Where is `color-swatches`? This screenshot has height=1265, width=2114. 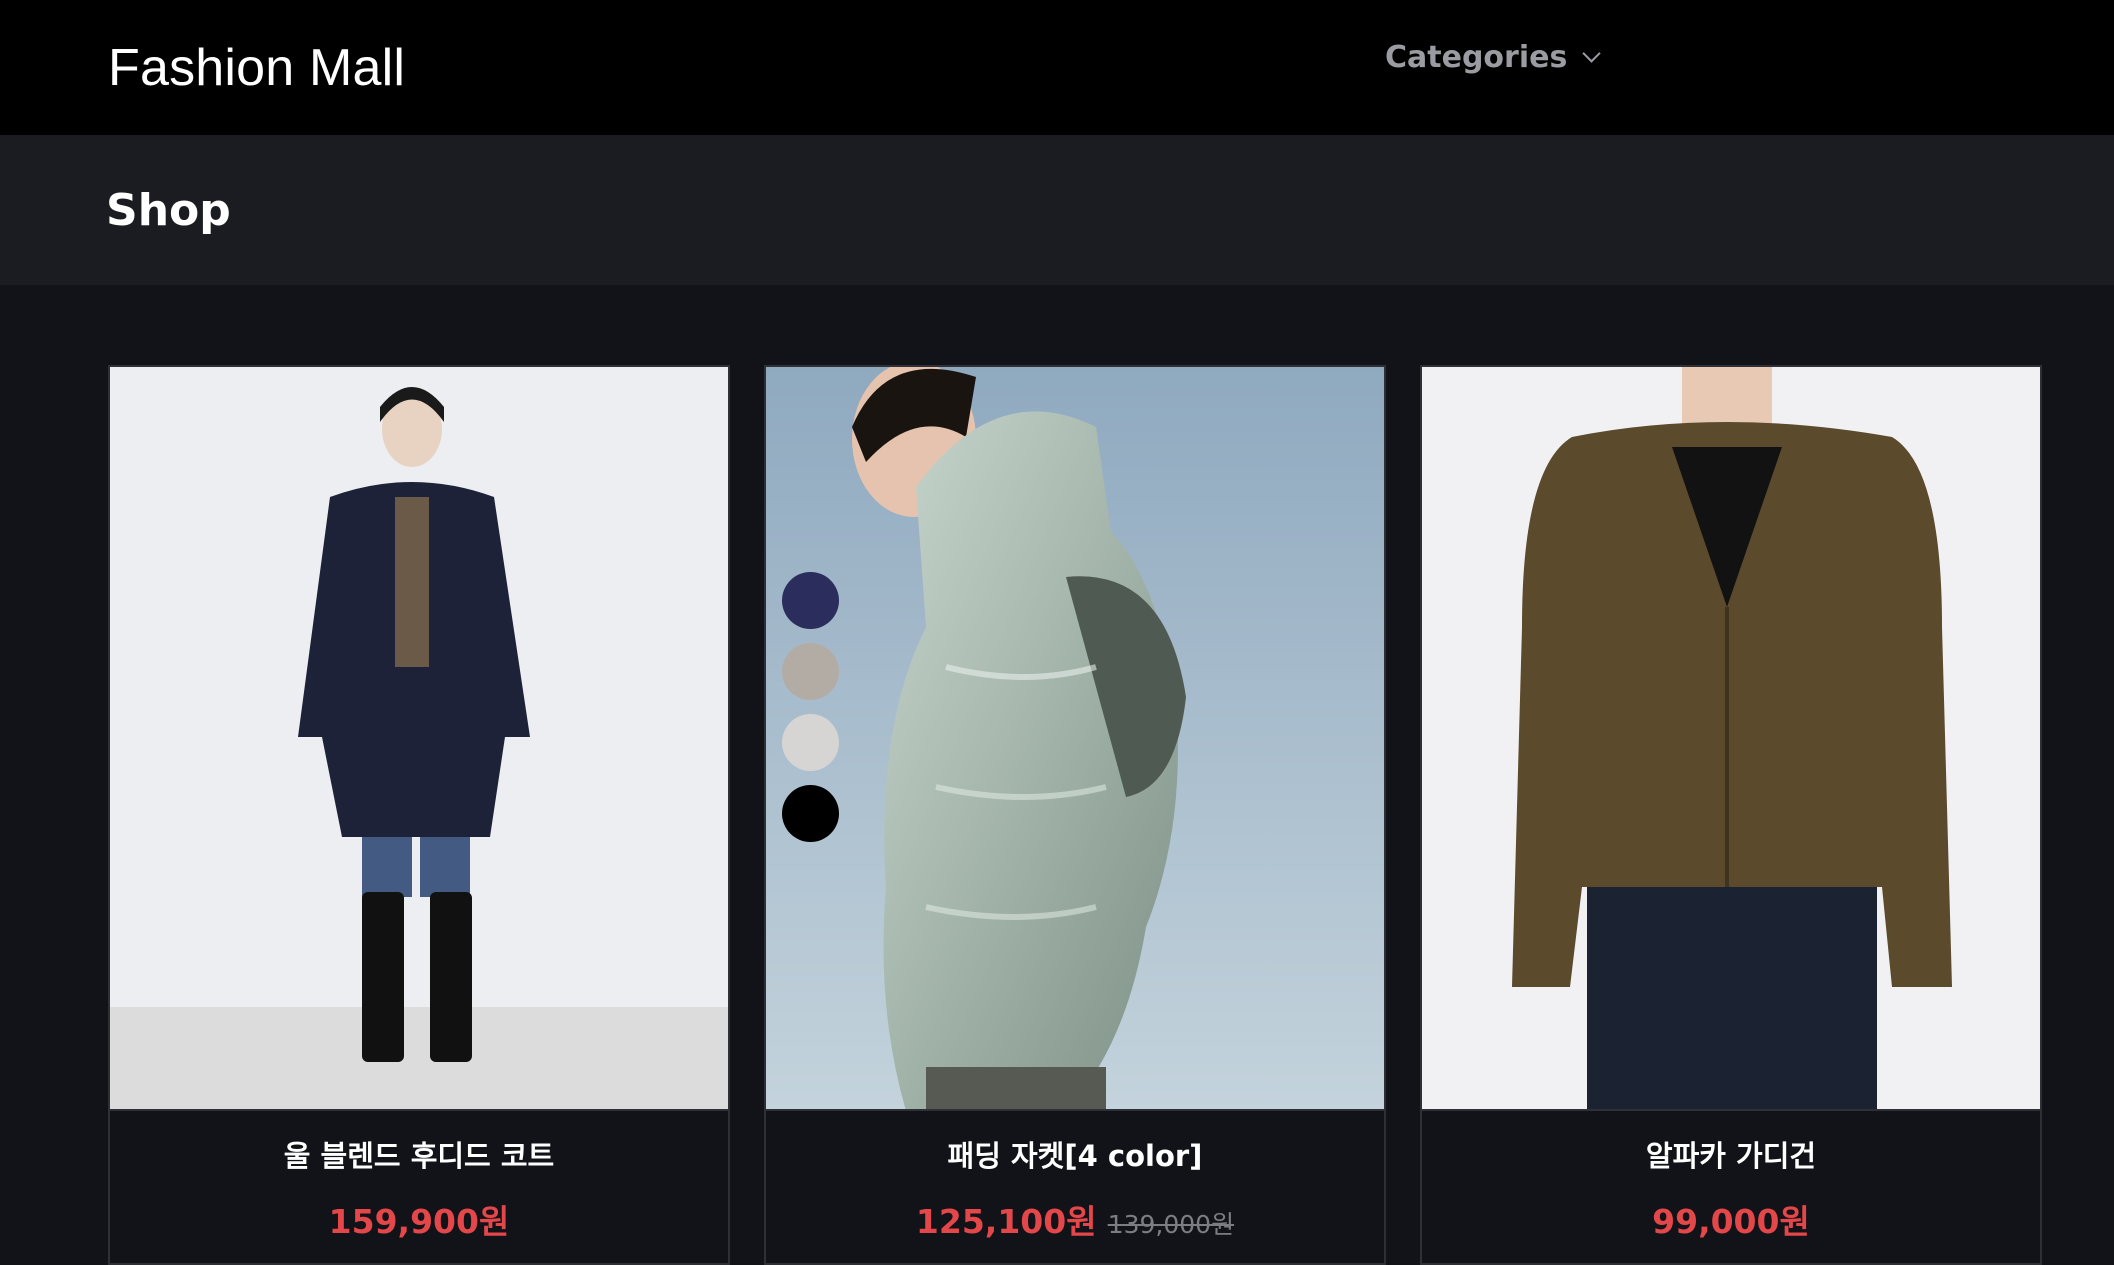
color-swatches is located at coordinates (810, 707).